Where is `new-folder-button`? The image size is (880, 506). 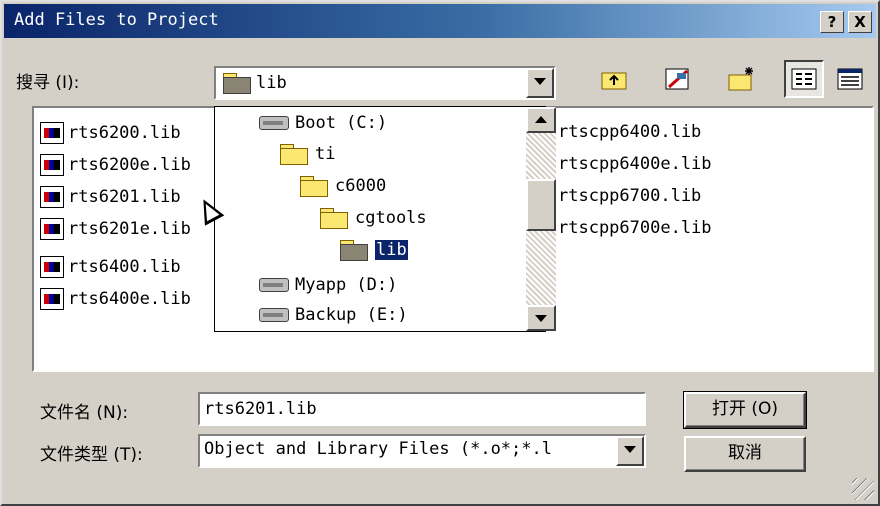 new-folder-button is located at coordinates (742, 79).